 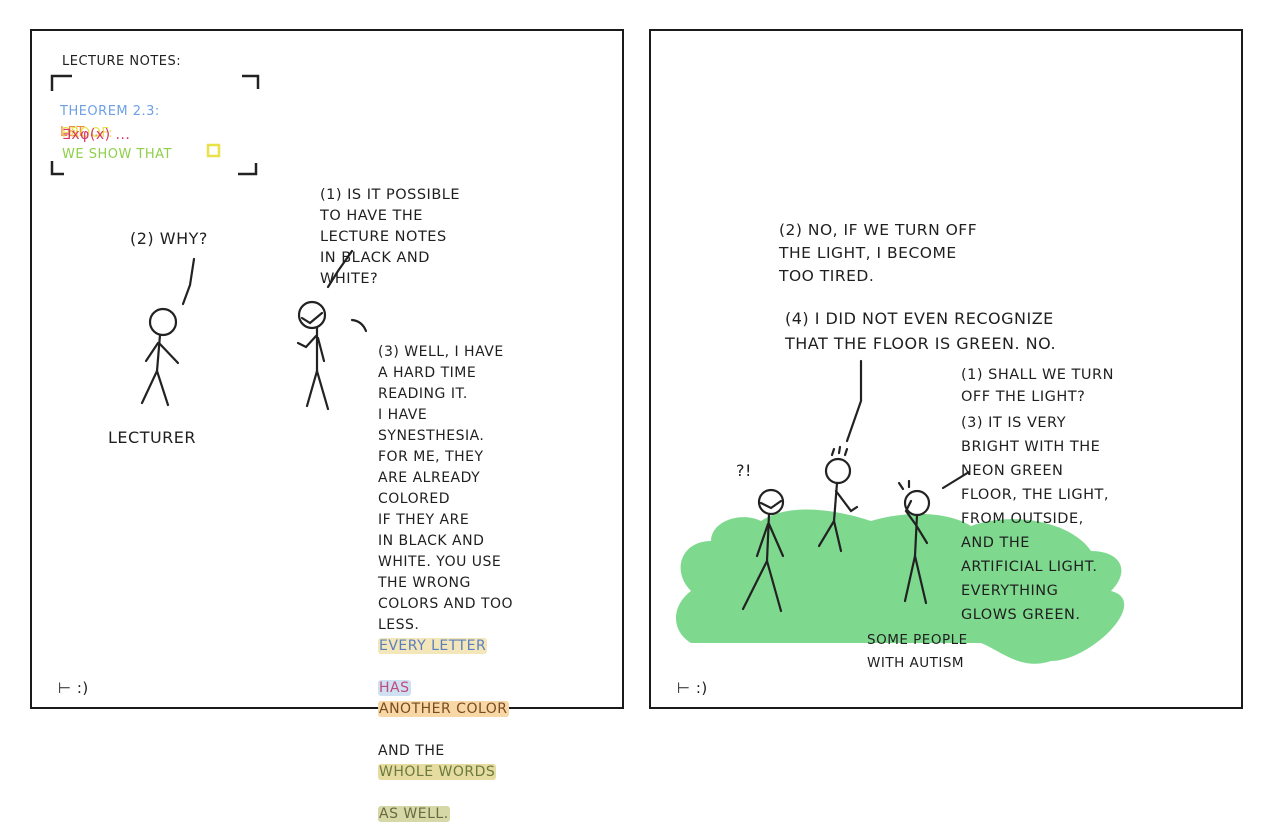 What do you see at coordinates (443, 709) in the screenshot?
I see `answer-colored-another-color: ANOTHER COLOR` at bounding box center [443, 709].